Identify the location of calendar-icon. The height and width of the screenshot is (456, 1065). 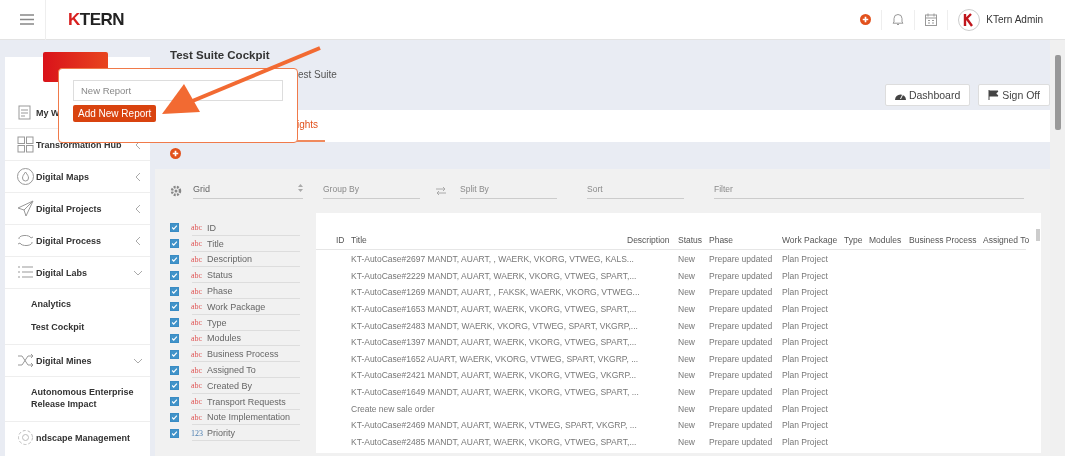
(931, 19).